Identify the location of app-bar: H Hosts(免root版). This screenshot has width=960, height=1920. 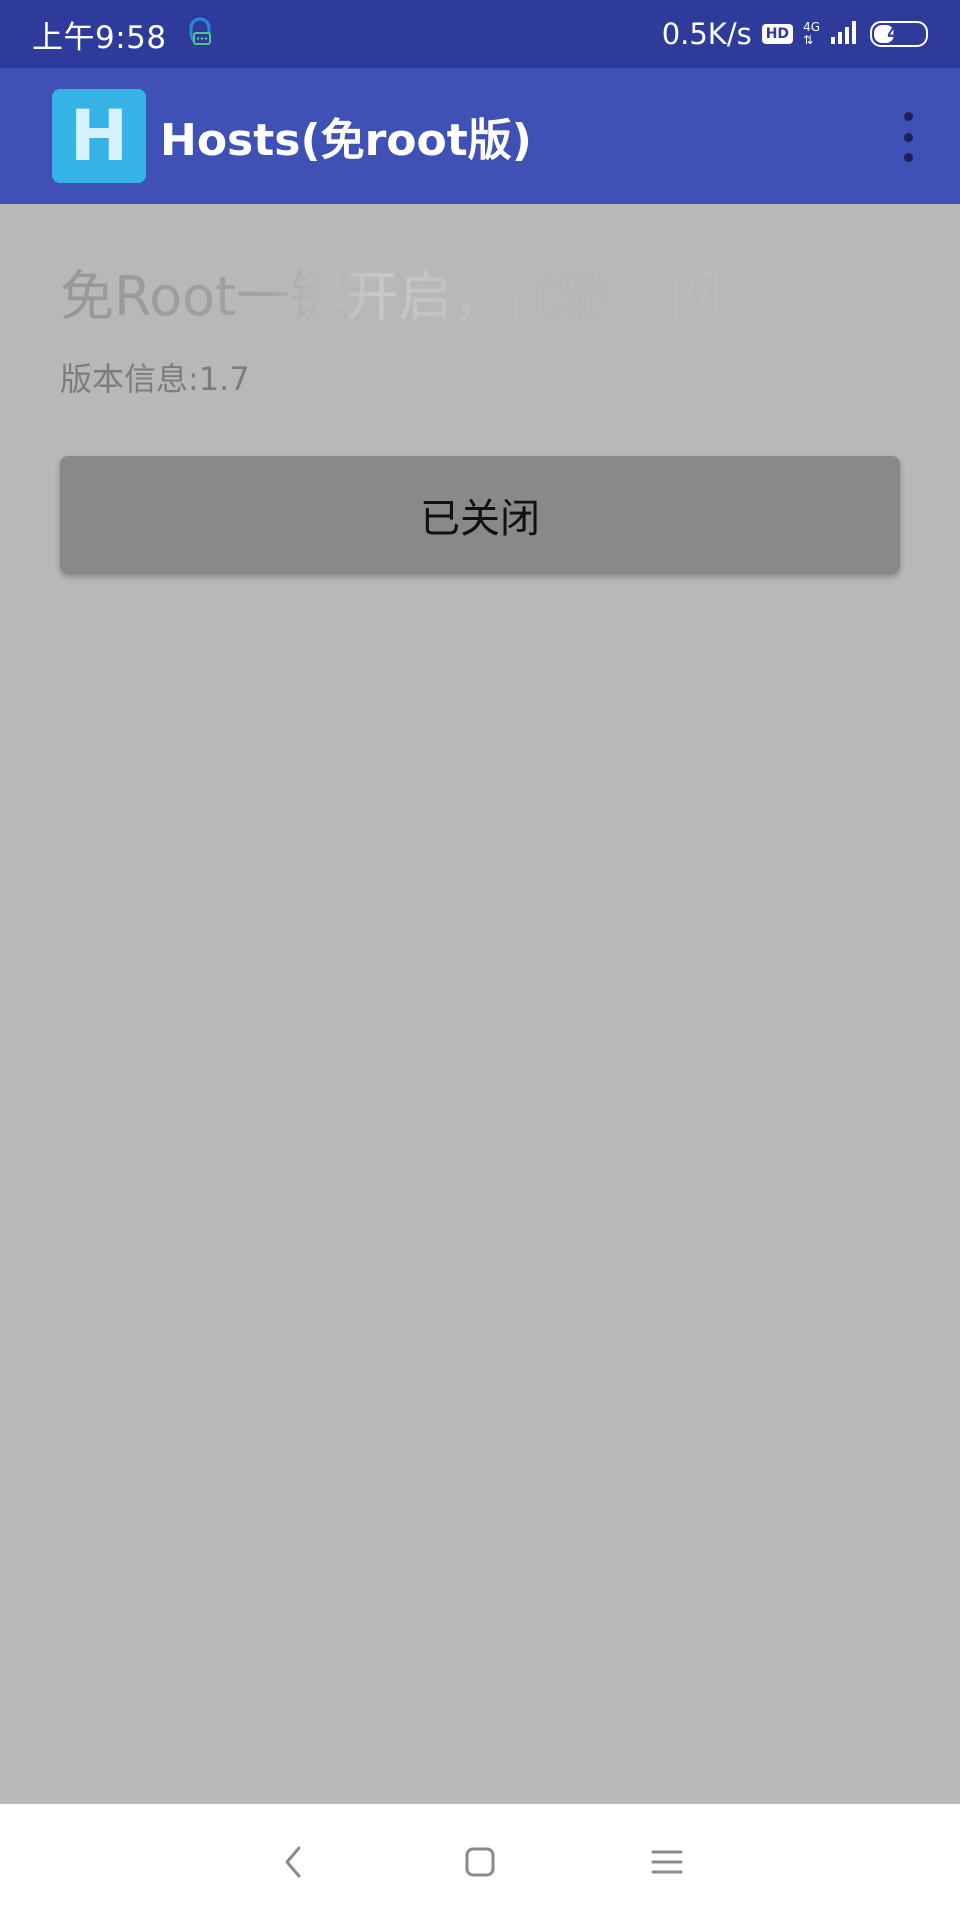
(480, 136).